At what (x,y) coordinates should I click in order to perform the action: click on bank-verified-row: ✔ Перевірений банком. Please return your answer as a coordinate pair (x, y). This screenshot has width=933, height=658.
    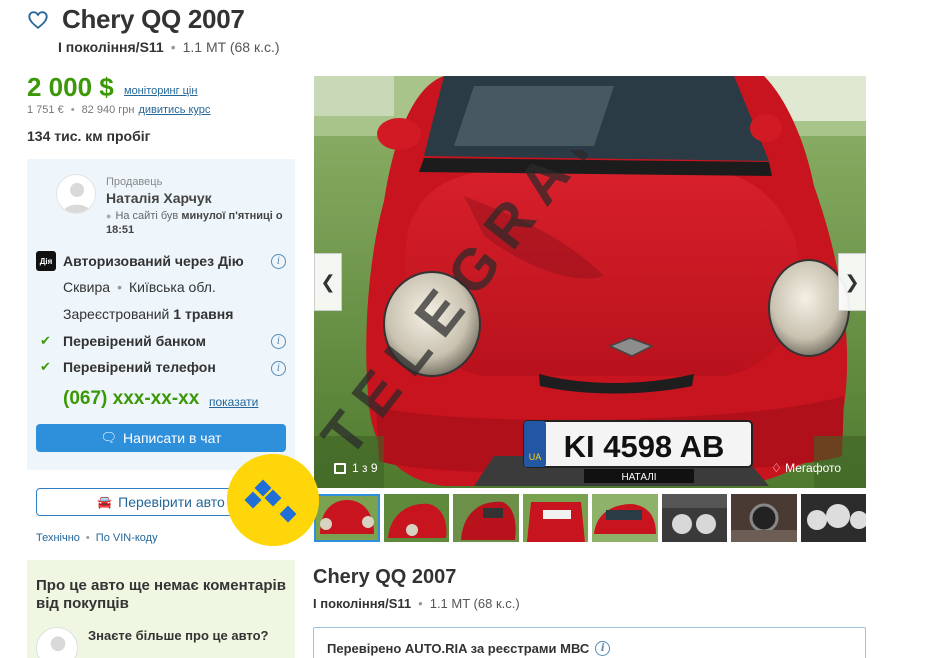
    Looking at the image, I should click on (121, 341).